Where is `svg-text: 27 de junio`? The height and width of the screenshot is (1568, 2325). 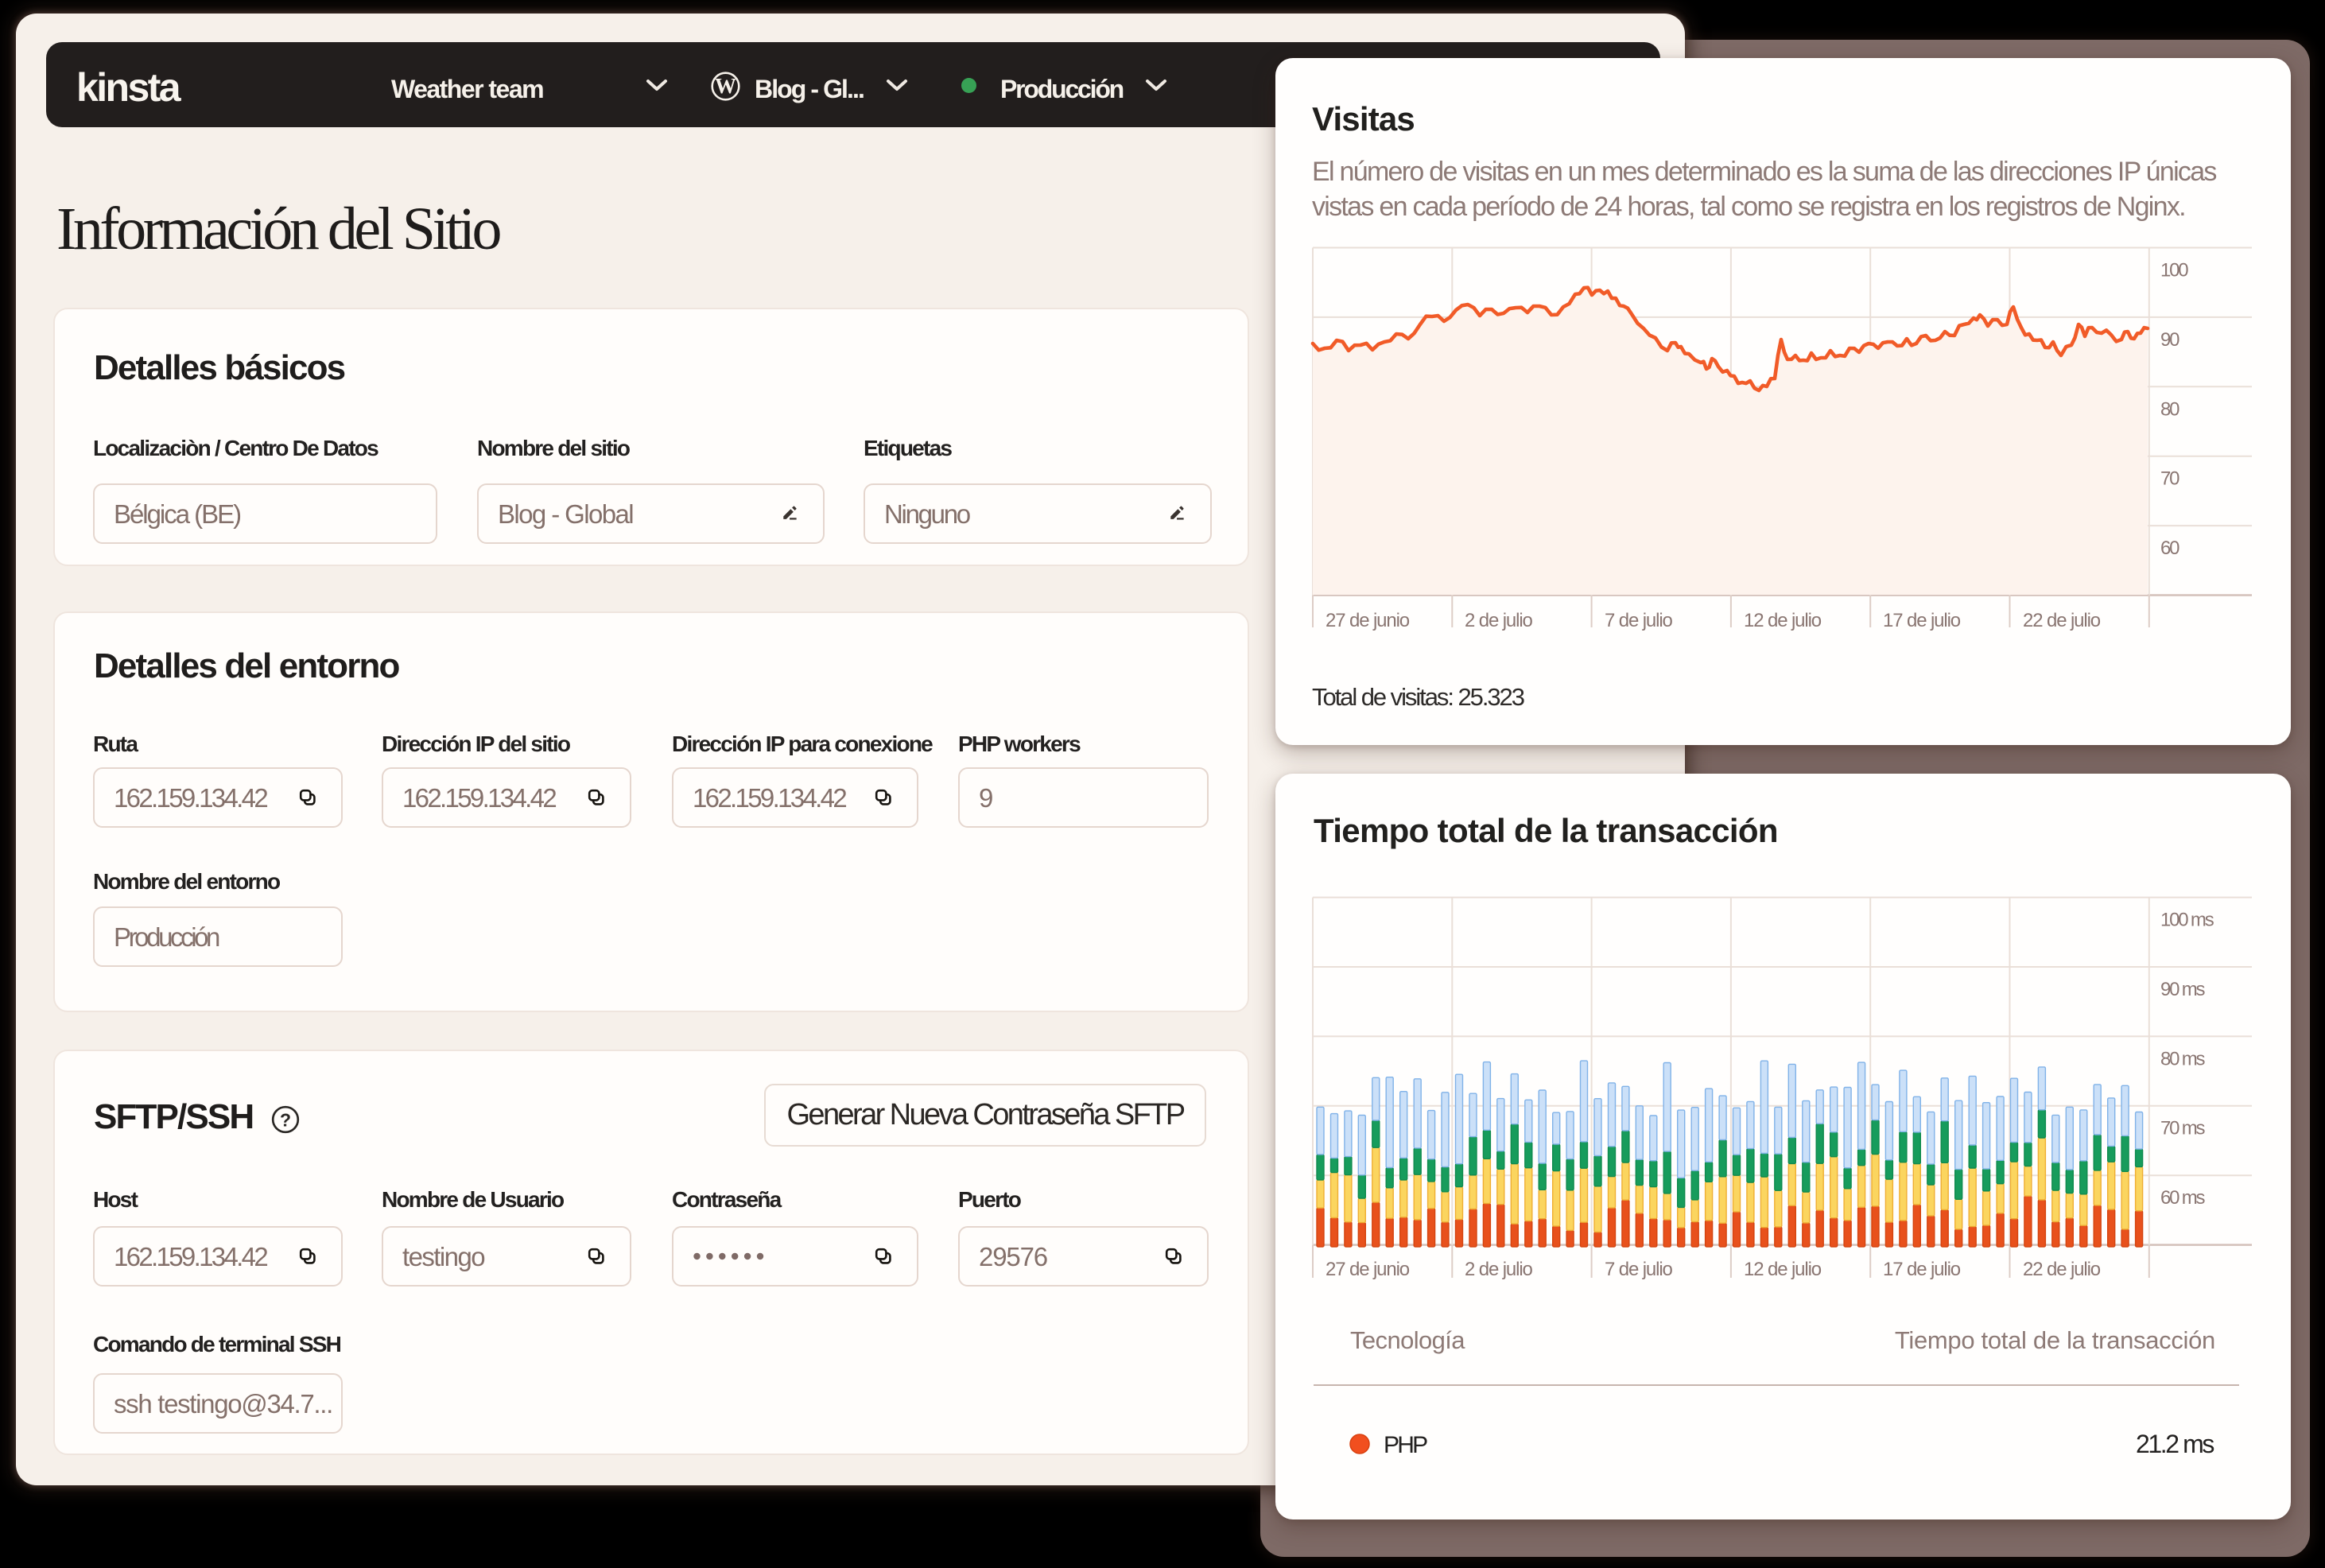 svg-text: 27 de junio is located at coordinates (1368, 1269).